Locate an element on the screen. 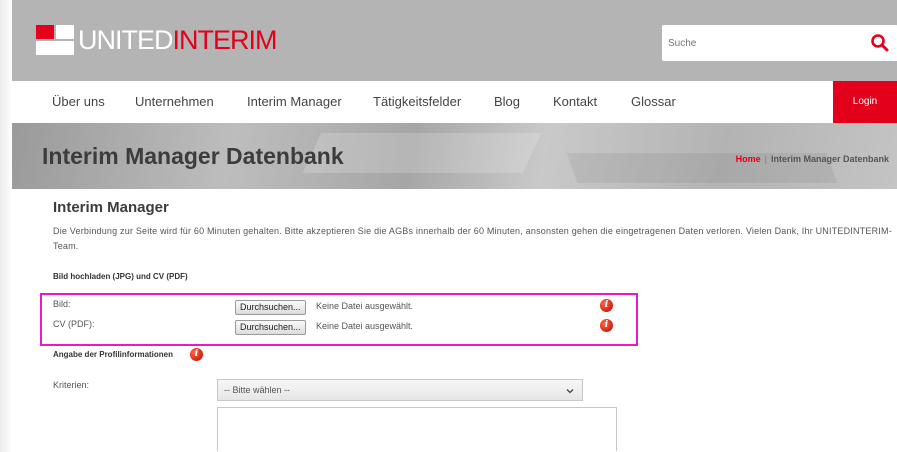 Image resolution: width=897 pixels, height=452 pixels. criteria-select: -- Bitte wählen -- is located at coordinates (400, 390).